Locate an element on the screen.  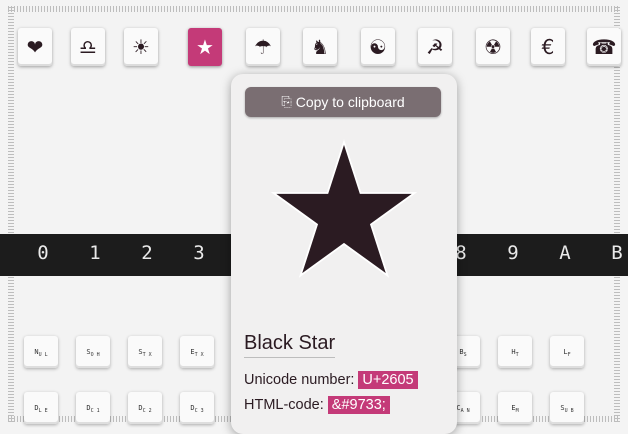
key-sub: SU B is located at coordinates (567, 408).